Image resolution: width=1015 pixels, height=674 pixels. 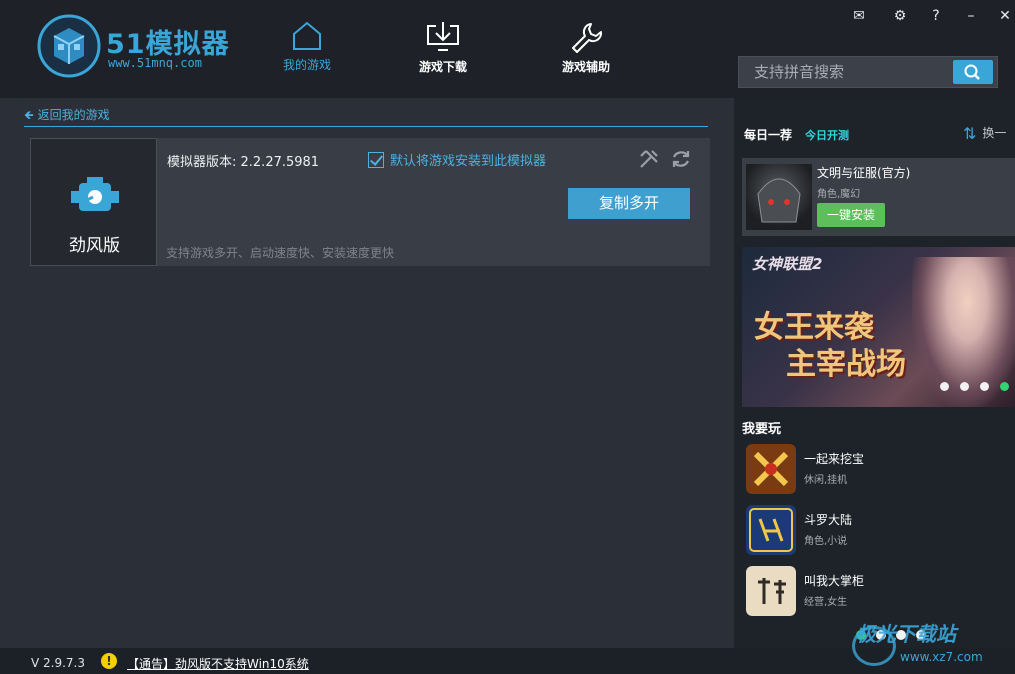 What do you see at coordinates (827, 135) in the screenshot?
I see `daily-recommend-sub: 今日开测` at bounding box center [827, 135].